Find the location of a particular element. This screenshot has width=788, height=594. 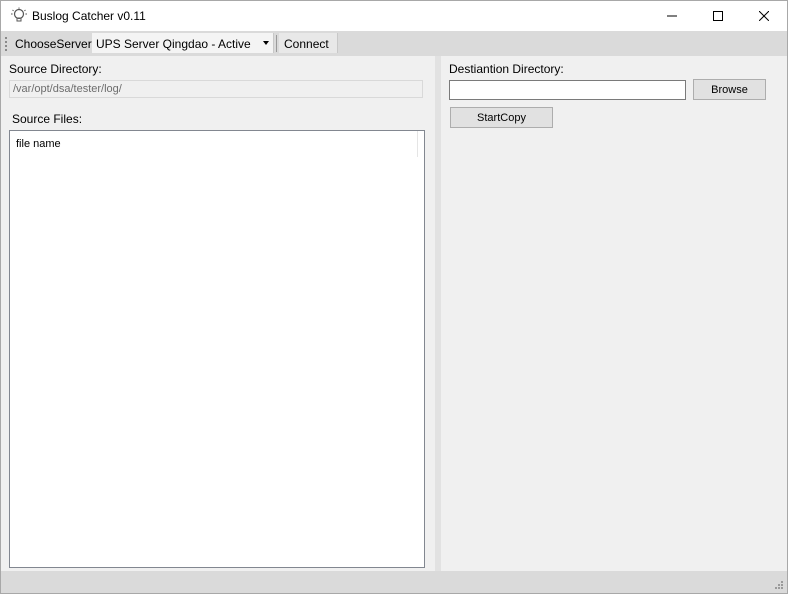

server-select: UPS Server Qingdao - Active is located at coordinates (183, 43).